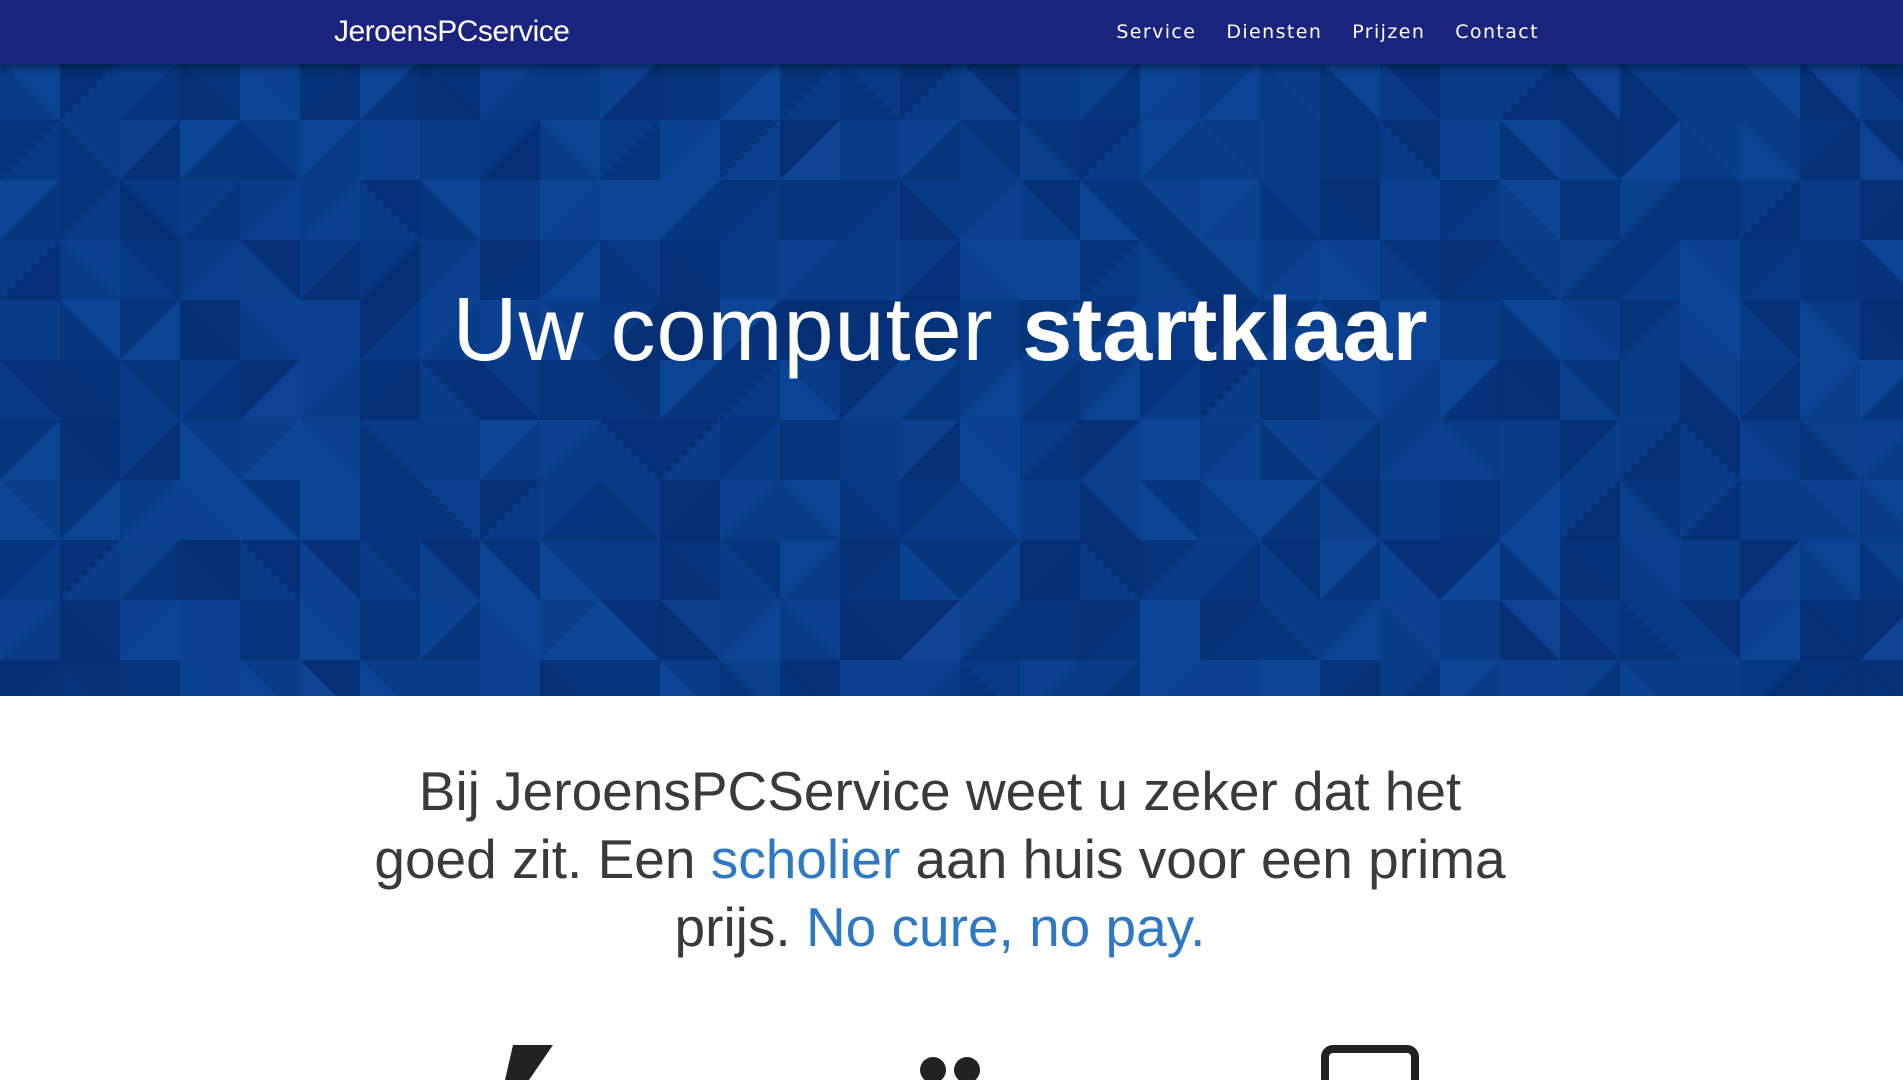 This screenshot has height=1080, width=1903. What do you see at coordinates (529, 1062) in the screenshot?
I see `bolt-icon` at bounding box center [529, 1062].